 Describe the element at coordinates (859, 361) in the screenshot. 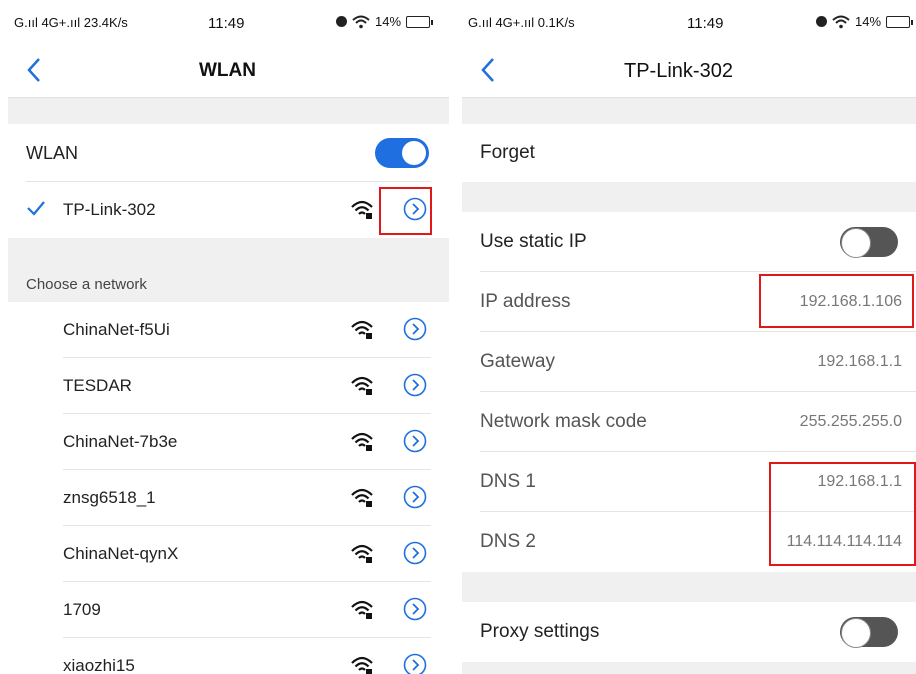

I see `setting-value: 192.168.1.1` at that location.